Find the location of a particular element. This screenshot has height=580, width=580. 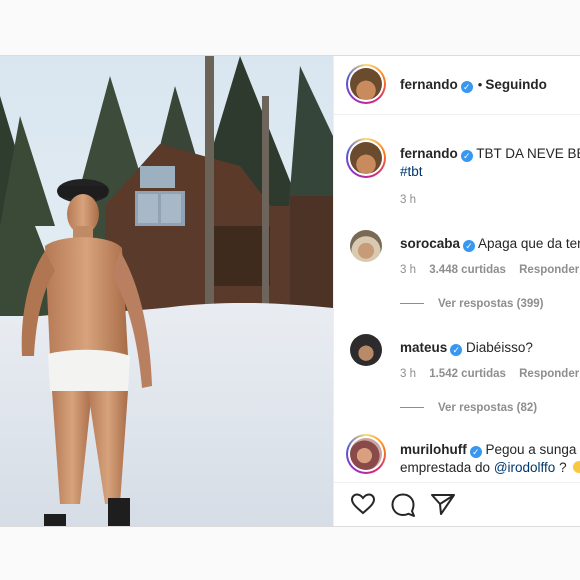

following-button: Seguindo is located at coordinates (516, 84).